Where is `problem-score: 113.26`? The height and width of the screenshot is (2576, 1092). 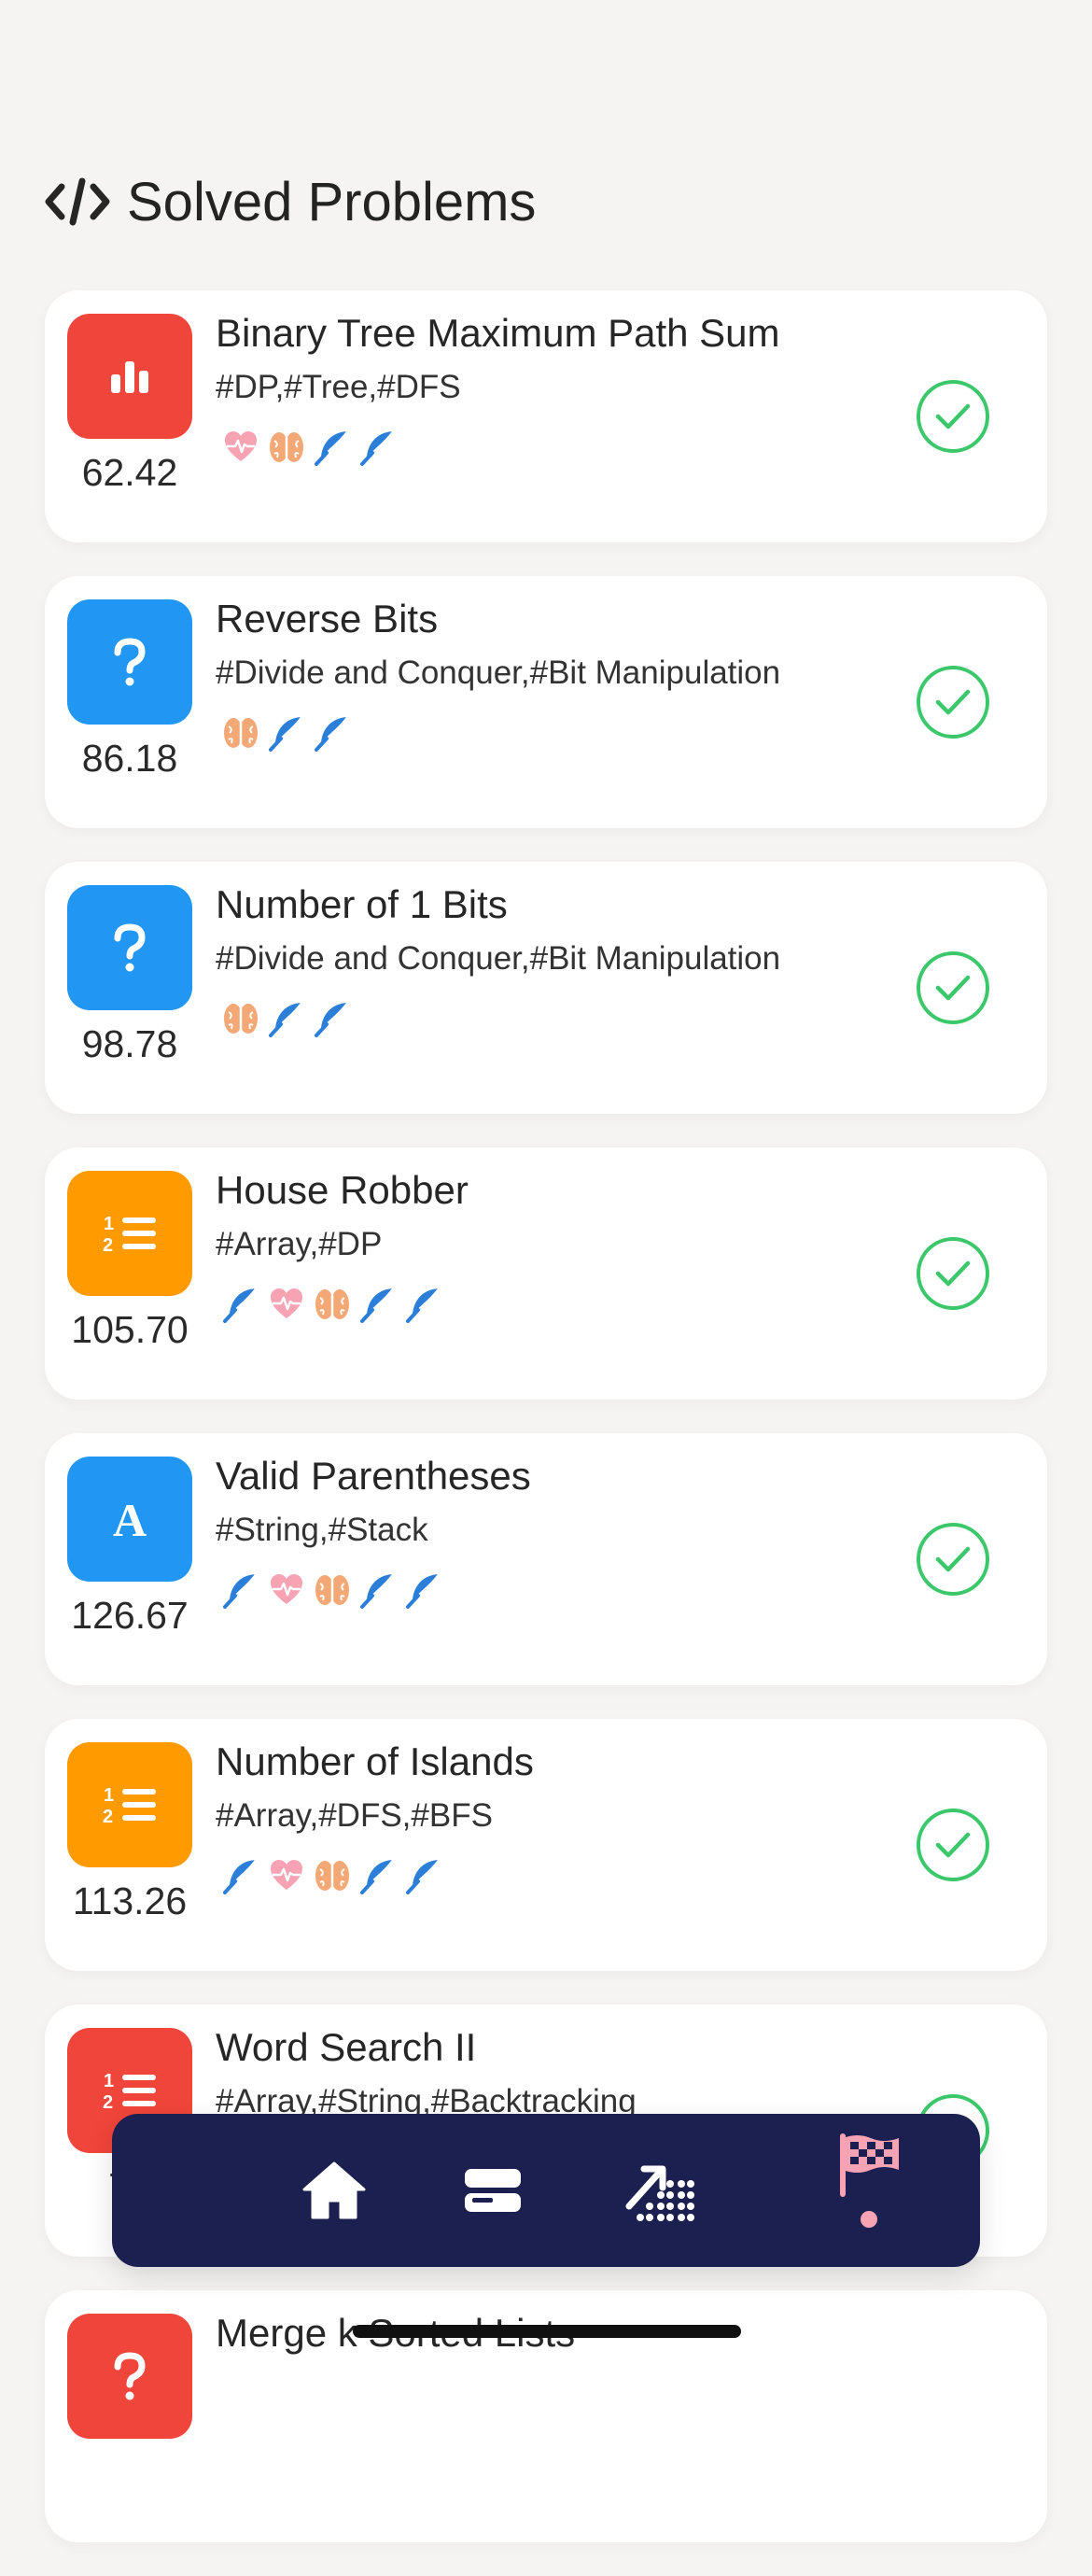
problem-score: 113.26 is located at coordinates (130, 1900).